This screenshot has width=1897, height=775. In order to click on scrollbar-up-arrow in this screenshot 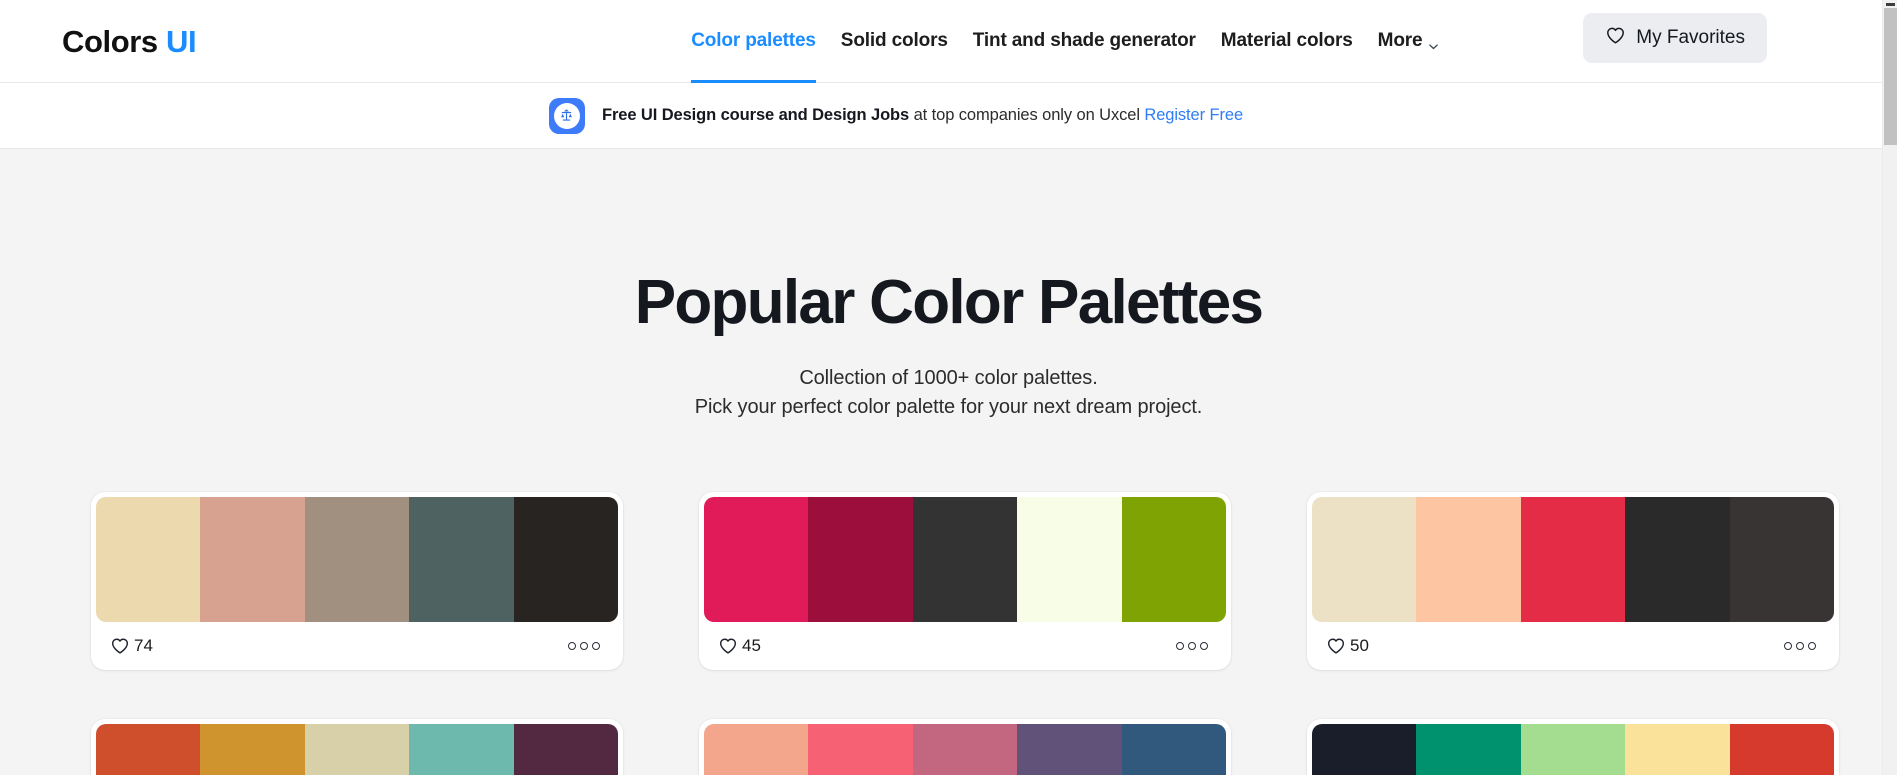, I will do `click(1890, 4)`.